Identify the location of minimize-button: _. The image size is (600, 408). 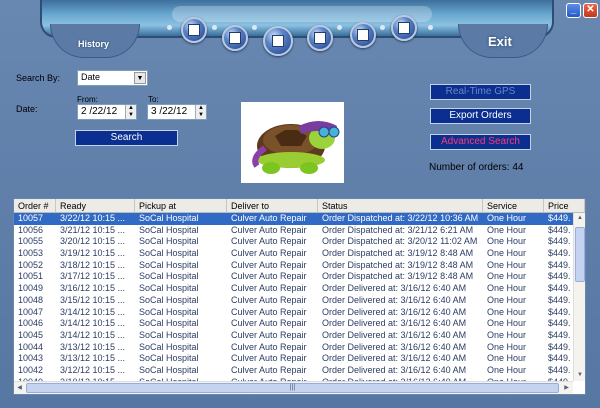
(573, 10).